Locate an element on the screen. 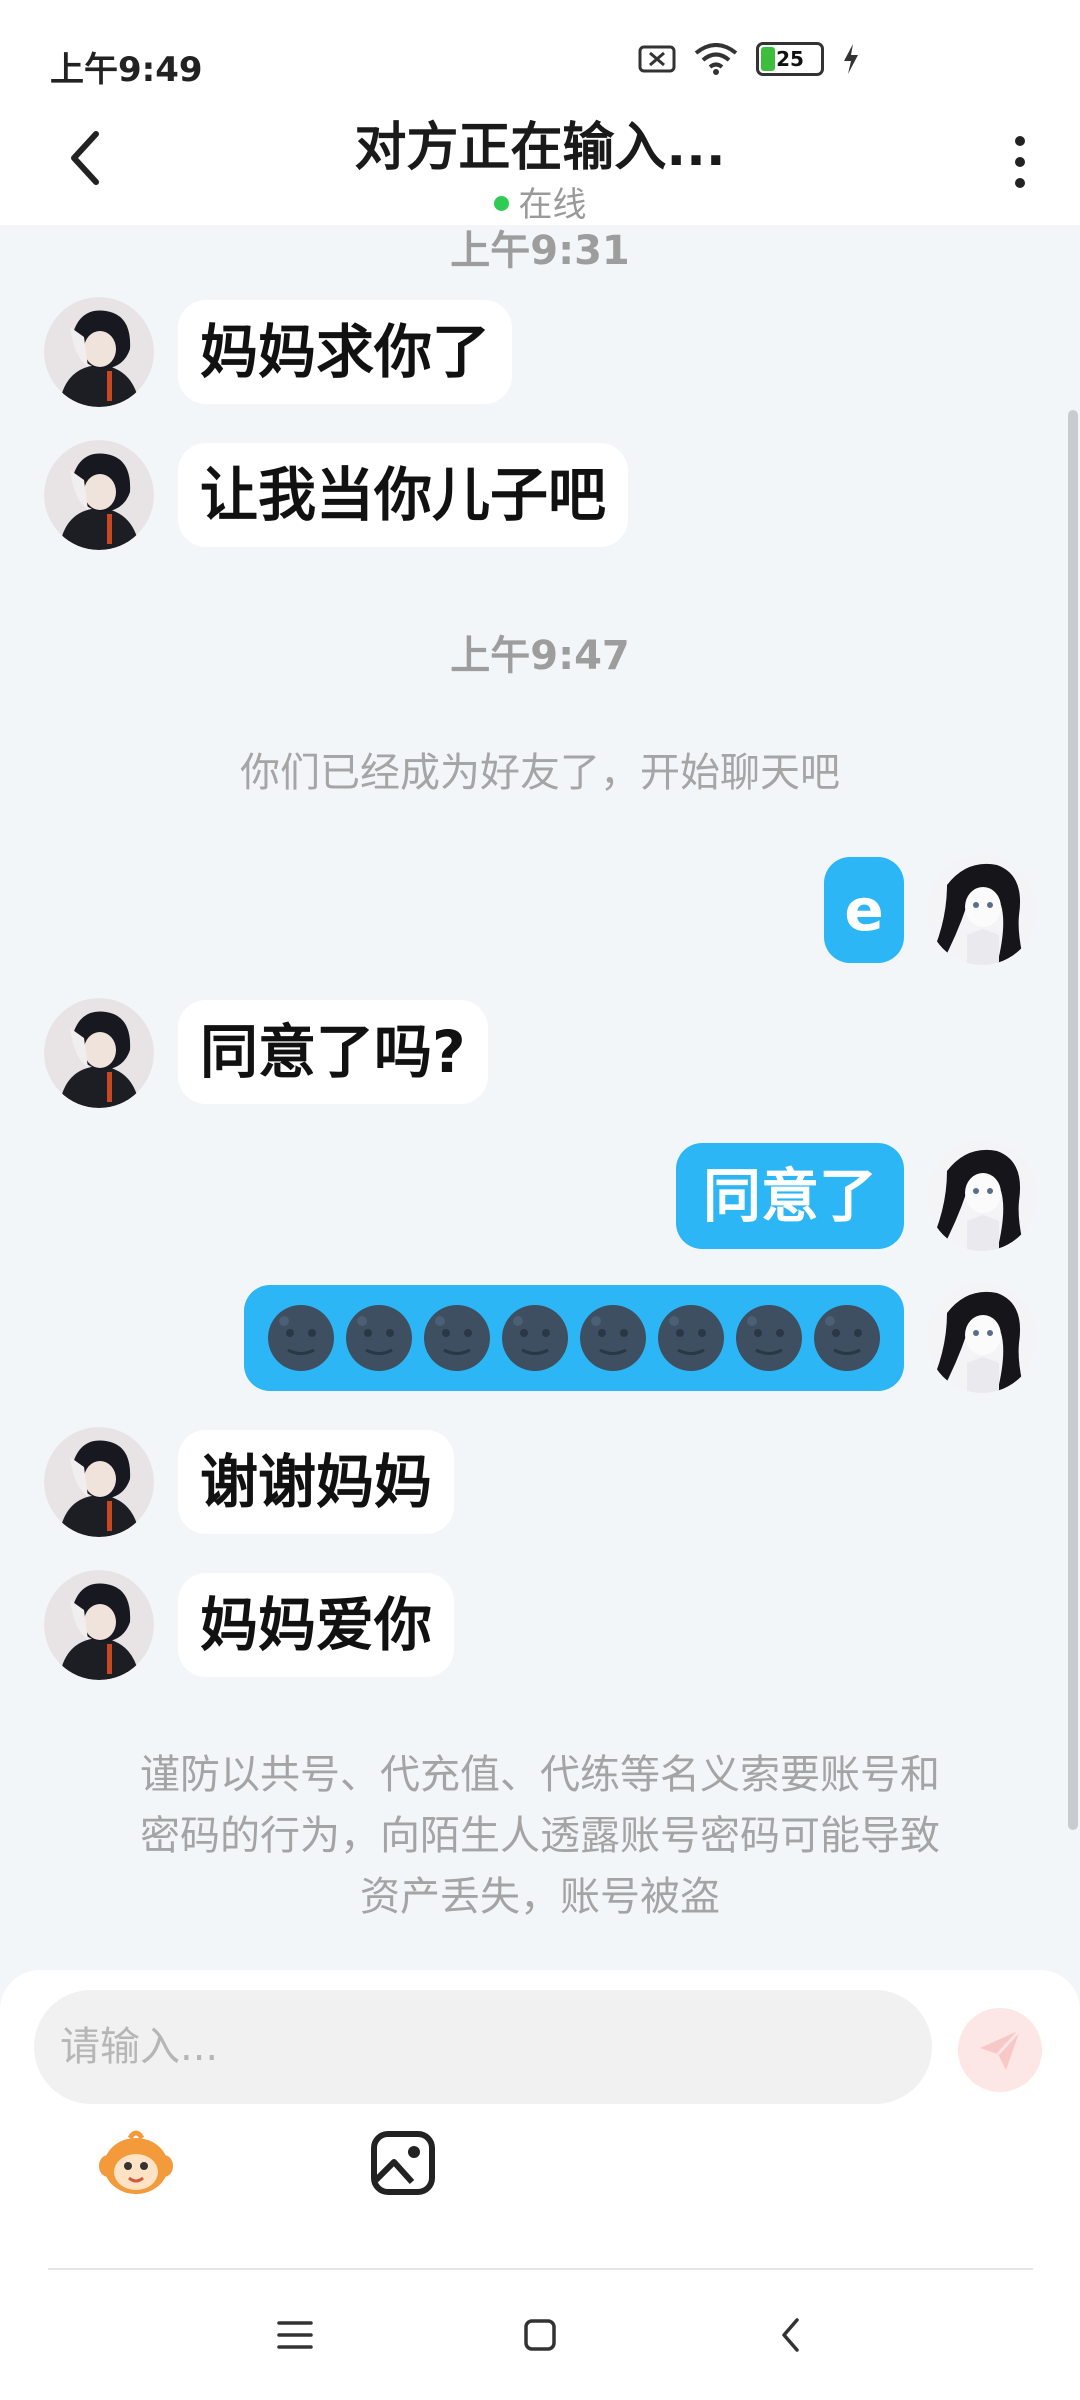 This screenshot has height=2400, width=1080. emoji-row is located at coordinates (574, 1338).